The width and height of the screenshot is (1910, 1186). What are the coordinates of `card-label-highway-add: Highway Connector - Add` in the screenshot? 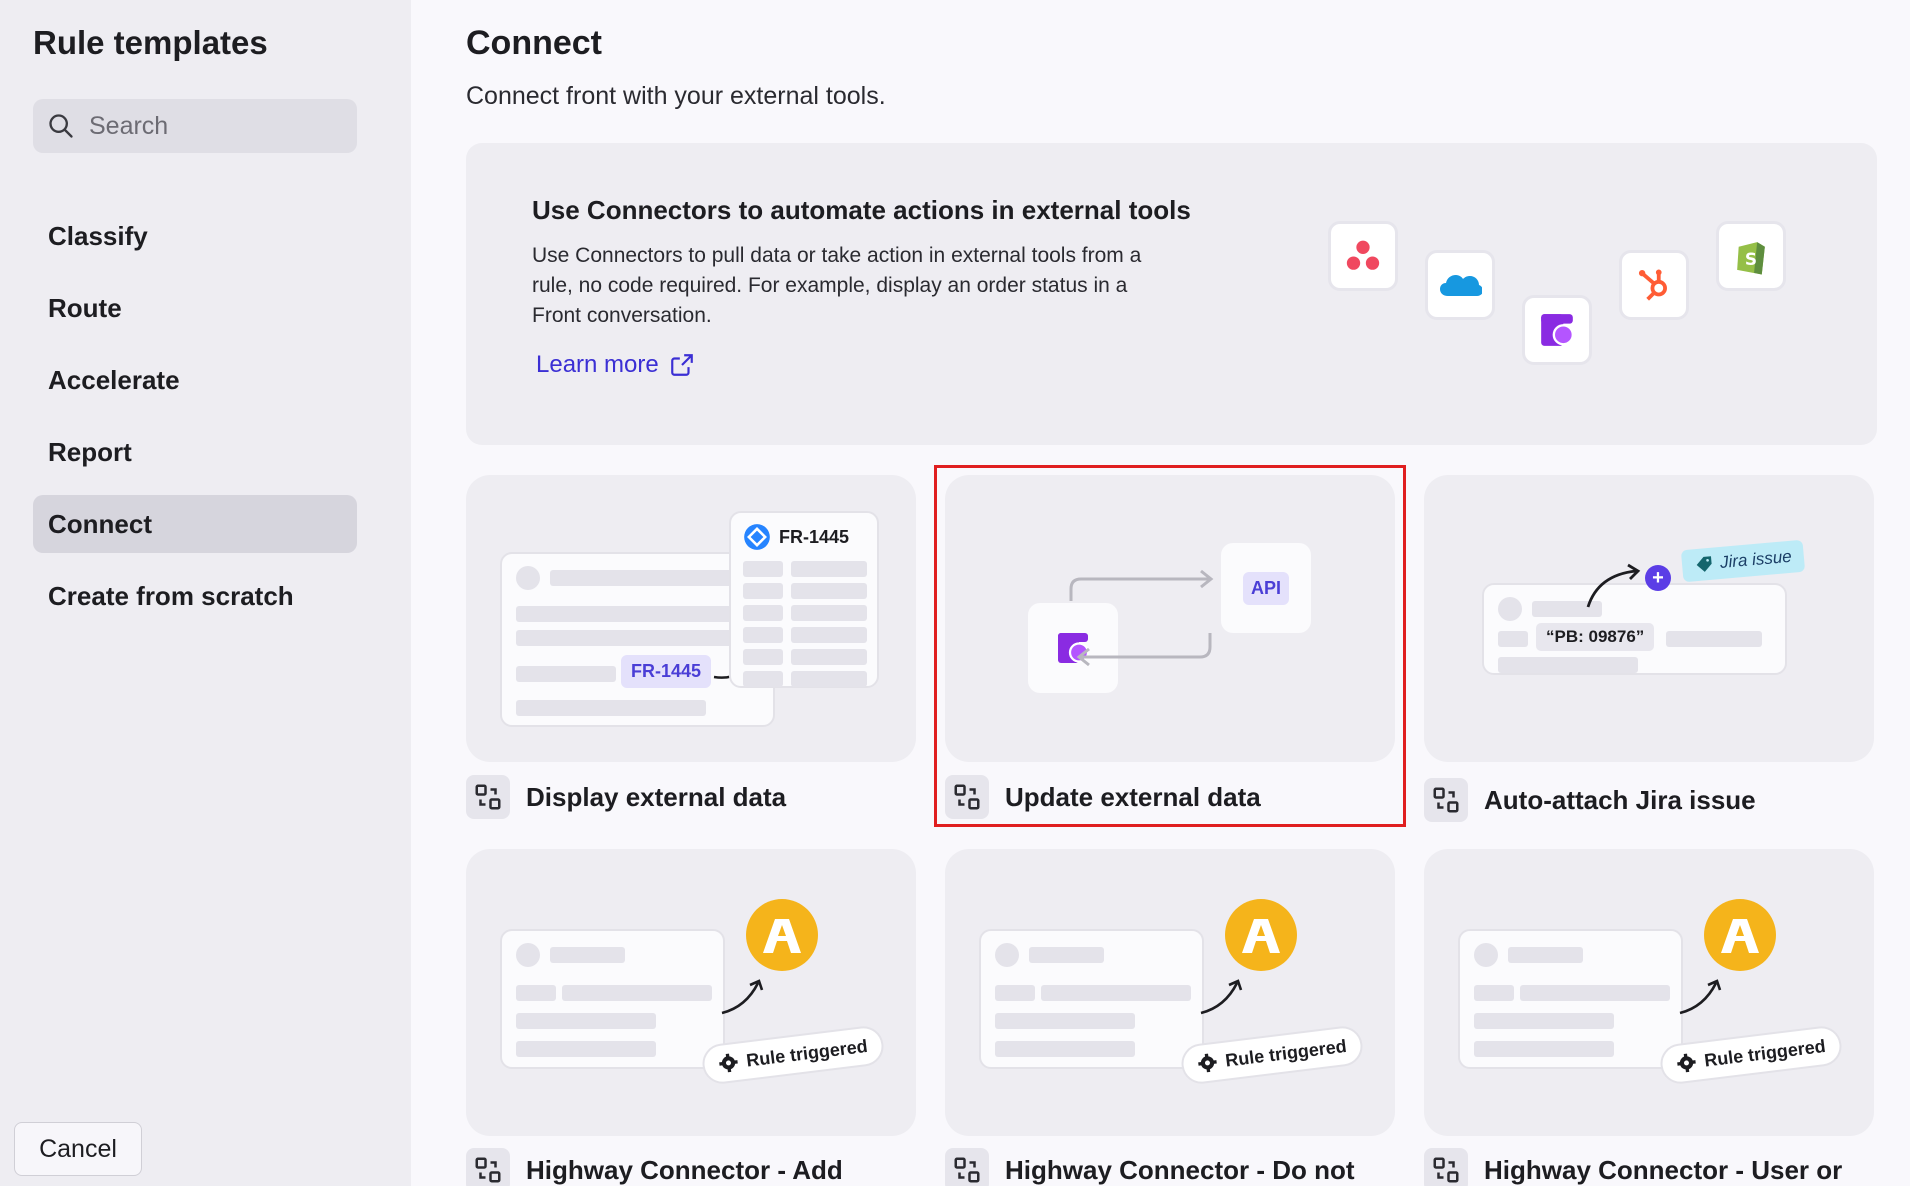 It's located at (654, 1167).